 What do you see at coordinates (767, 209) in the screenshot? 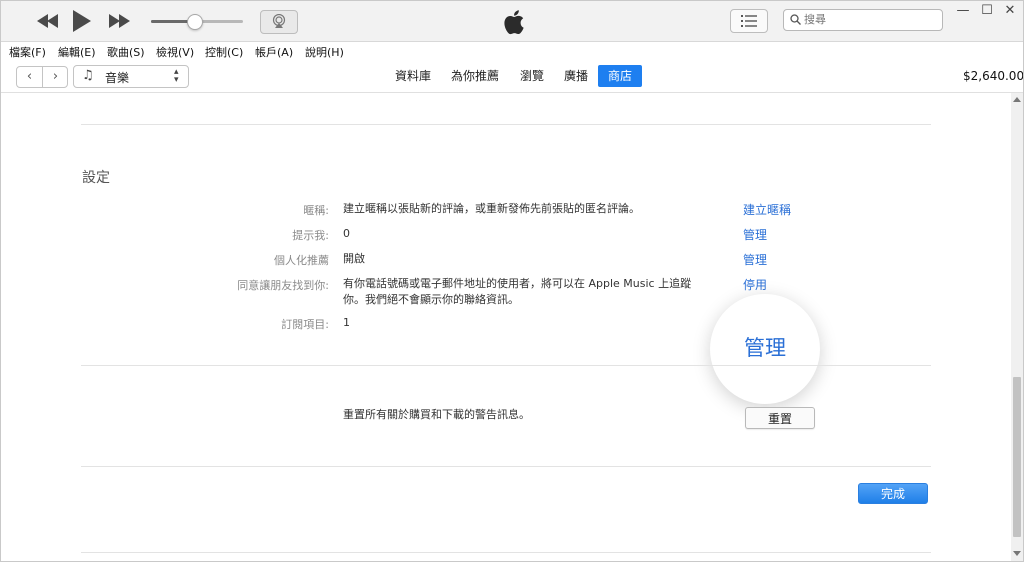
I see `create-nickname-link: 建立暱稱` at bounding box center [767, 209].